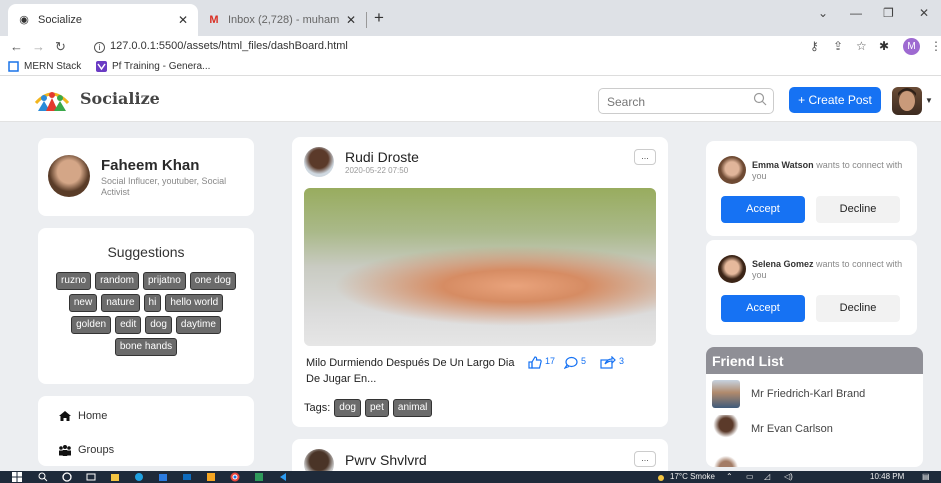 The height and width of the screenshot is (483, 941). What do you see at coordinates (347, 408) in the screenshot?
I see `post-tag: dog` at bounding box center [347, 408].